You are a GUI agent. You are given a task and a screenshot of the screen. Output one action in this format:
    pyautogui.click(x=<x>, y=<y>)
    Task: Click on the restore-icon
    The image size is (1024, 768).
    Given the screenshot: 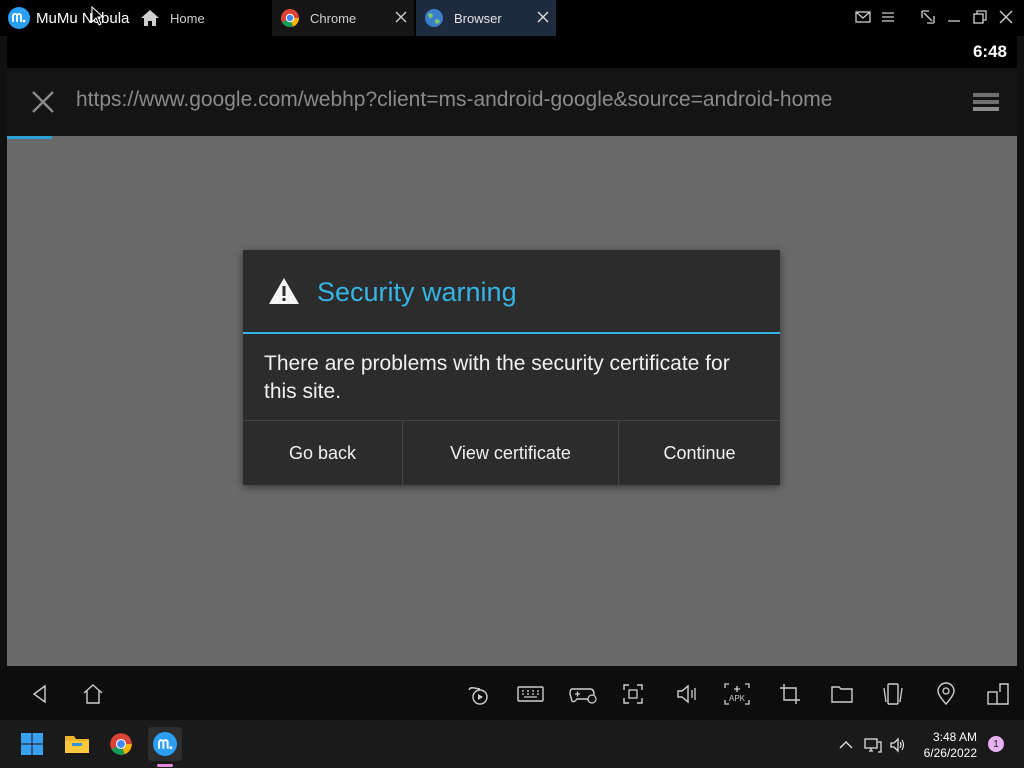 What is the action you would take?
    pyautogui.click(x=980, y=17)
    